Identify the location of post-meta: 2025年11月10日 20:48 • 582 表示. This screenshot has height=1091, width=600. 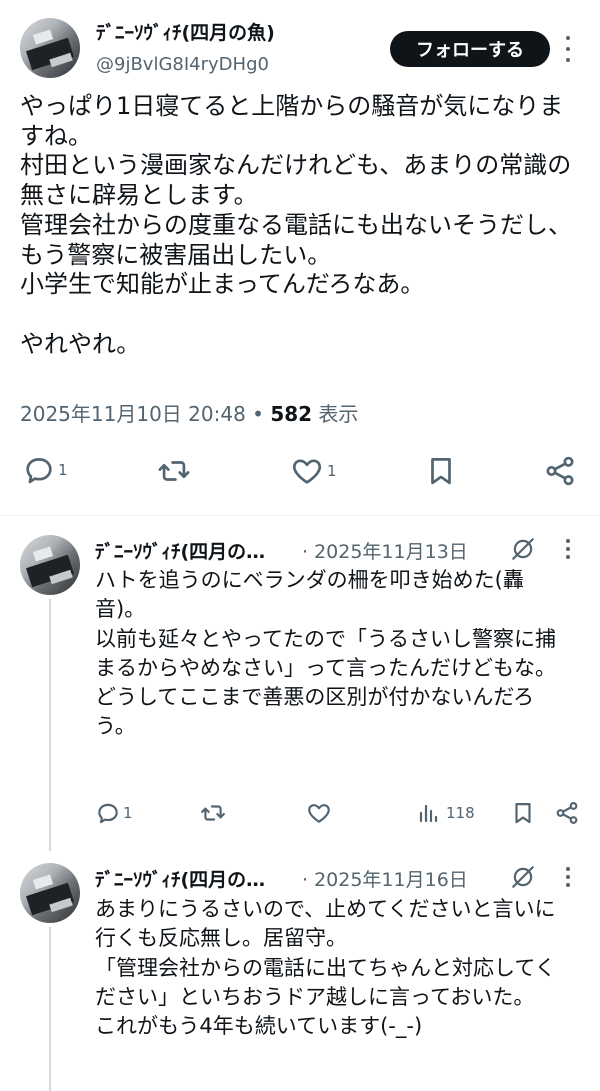
(189, 412).